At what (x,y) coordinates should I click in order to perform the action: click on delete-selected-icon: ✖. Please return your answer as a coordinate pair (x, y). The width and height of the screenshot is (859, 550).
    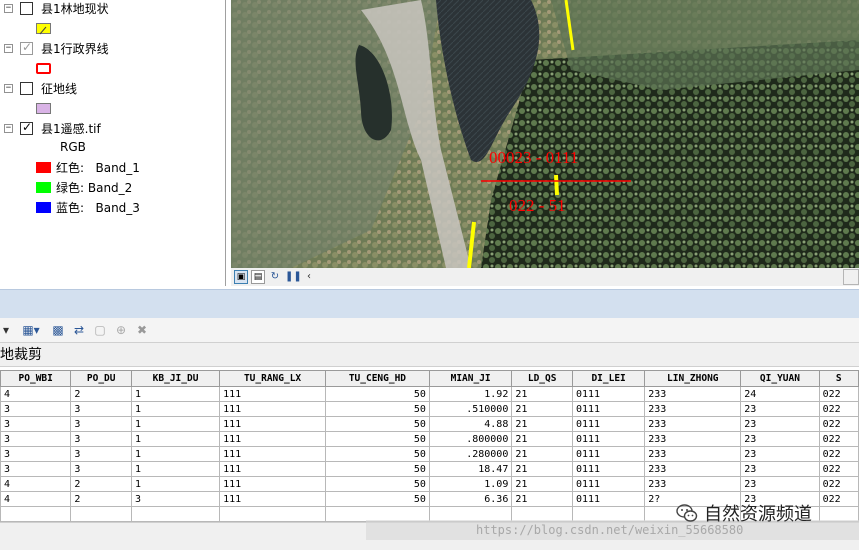
    Looking at the image, I should click on (142, 330).